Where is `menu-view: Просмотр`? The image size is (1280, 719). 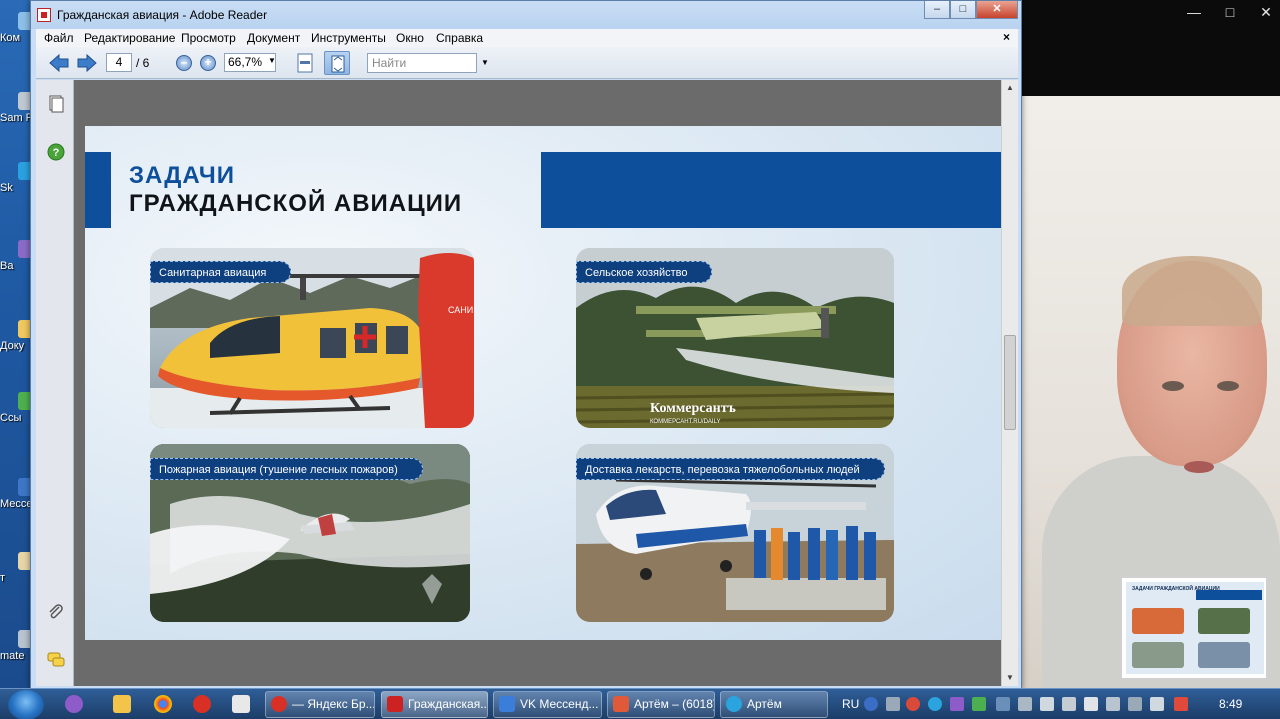
menu-view: Просмотр is located at coordinates (208, 38).